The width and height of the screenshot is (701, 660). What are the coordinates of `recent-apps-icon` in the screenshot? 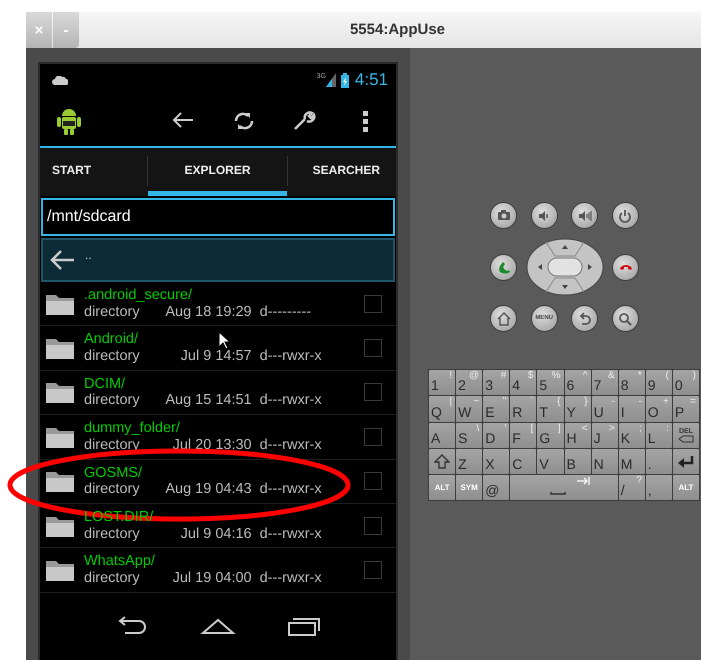 It's located at (303, 626).